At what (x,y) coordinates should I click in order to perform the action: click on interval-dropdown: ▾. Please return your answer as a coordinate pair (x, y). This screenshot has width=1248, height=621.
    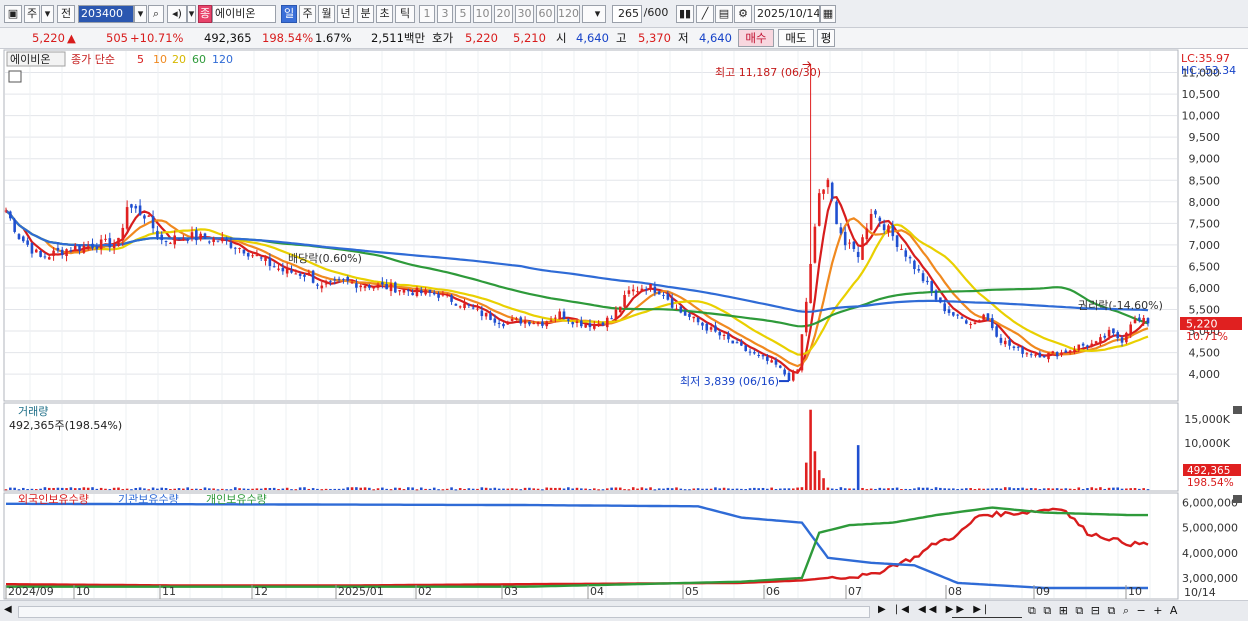
    Looking at the image, I should click on (594, 14).